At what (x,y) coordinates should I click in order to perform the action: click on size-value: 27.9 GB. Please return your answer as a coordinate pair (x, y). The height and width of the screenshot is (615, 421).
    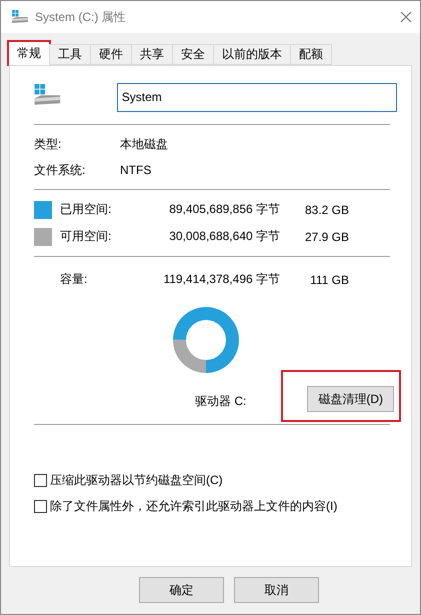
    Looking at the image, I should click on (326, 237).